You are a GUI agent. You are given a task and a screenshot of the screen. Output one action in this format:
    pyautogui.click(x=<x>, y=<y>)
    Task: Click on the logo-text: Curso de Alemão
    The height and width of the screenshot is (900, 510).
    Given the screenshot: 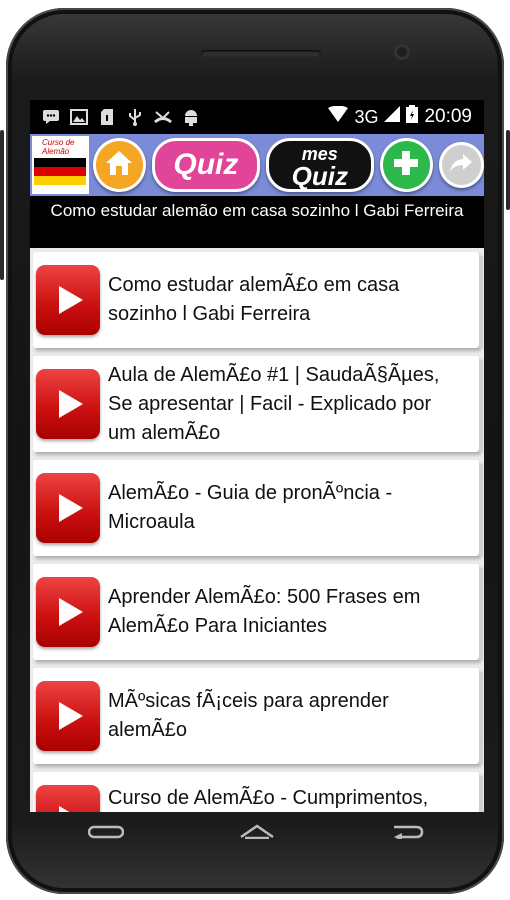 What is the action you would take?
    pyautogui.click(x=58, y=147)
    